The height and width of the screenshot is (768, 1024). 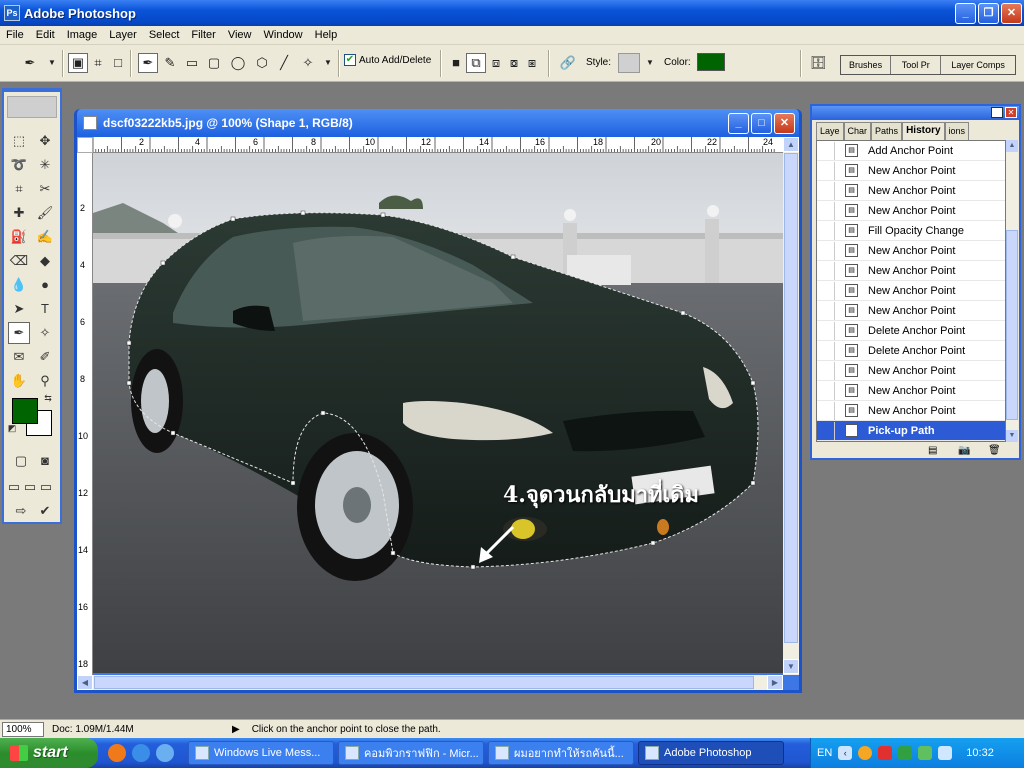 I want to click on menu-filter: Filter, so click(x=203, y=35).